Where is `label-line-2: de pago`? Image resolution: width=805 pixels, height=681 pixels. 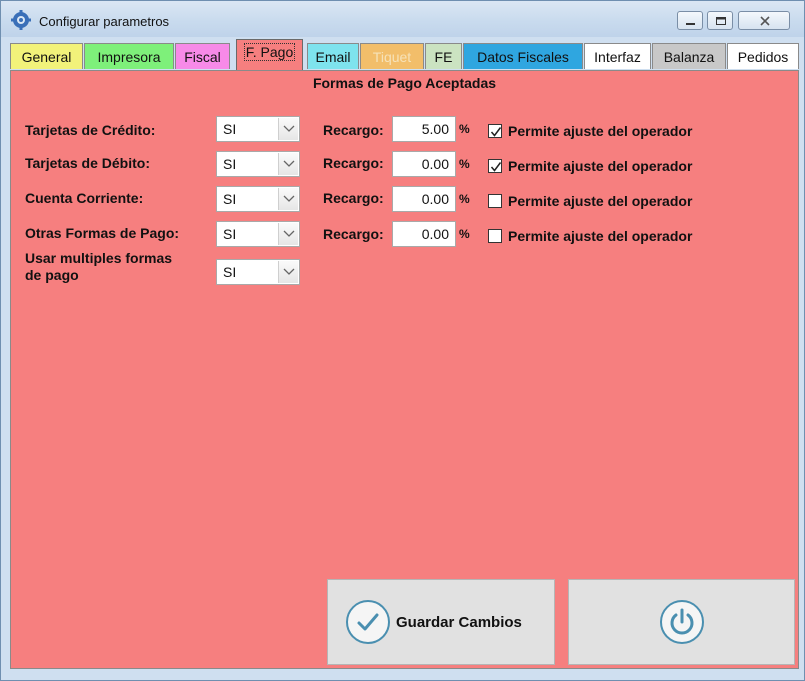 label-line-2: de pago is located at coordinates (52, 275).